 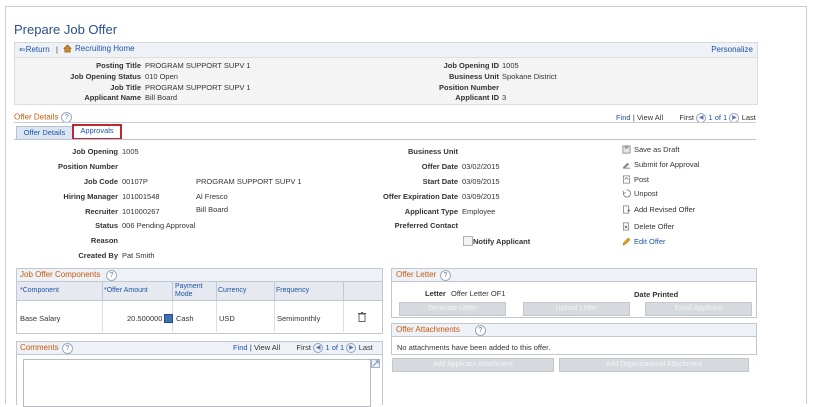 I want to click on col-currency: Currency, so click(x=232, y=290).